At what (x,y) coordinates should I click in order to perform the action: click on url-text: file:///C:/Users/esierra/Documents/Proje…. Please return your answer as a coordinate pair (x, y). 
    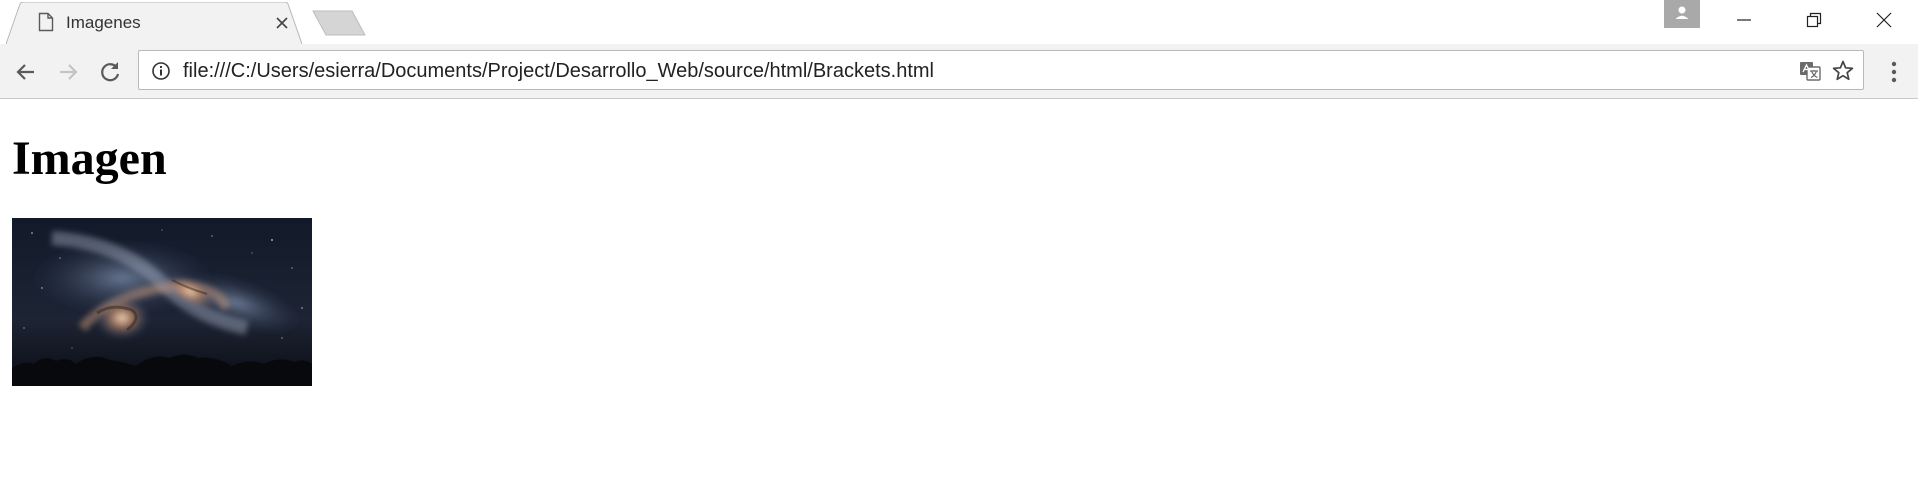
    Looking at the image, I should click on (558, 71).